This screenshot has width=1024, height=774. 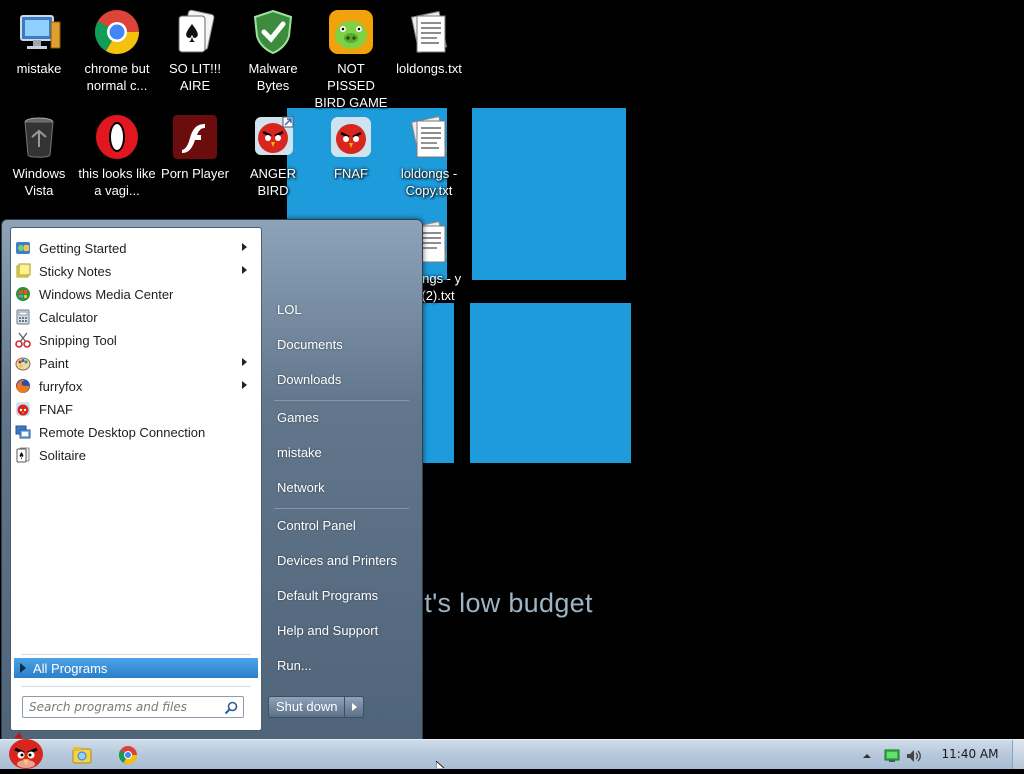 I want to click on program-label: FNAF, so click(x=56, y=409).